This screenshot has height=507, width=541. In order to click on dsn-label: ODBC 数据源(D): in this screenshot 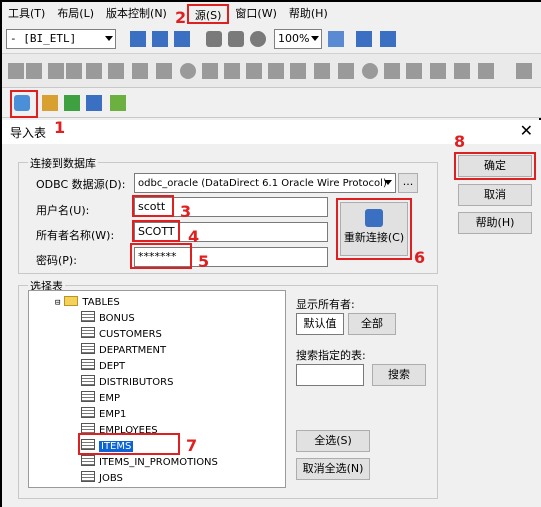, I will do `click(81, 184)`.